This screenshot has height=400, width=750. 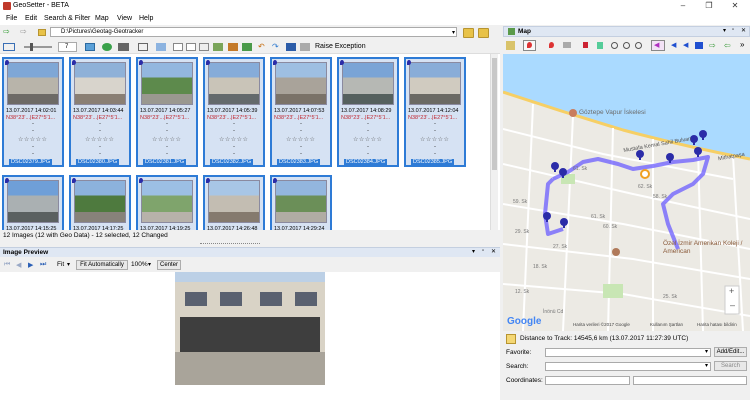 What do you see at coordinates (731, 291) in the screenshot?
I see `map-zoom-in-button: +` at bounding box center [731, 291].